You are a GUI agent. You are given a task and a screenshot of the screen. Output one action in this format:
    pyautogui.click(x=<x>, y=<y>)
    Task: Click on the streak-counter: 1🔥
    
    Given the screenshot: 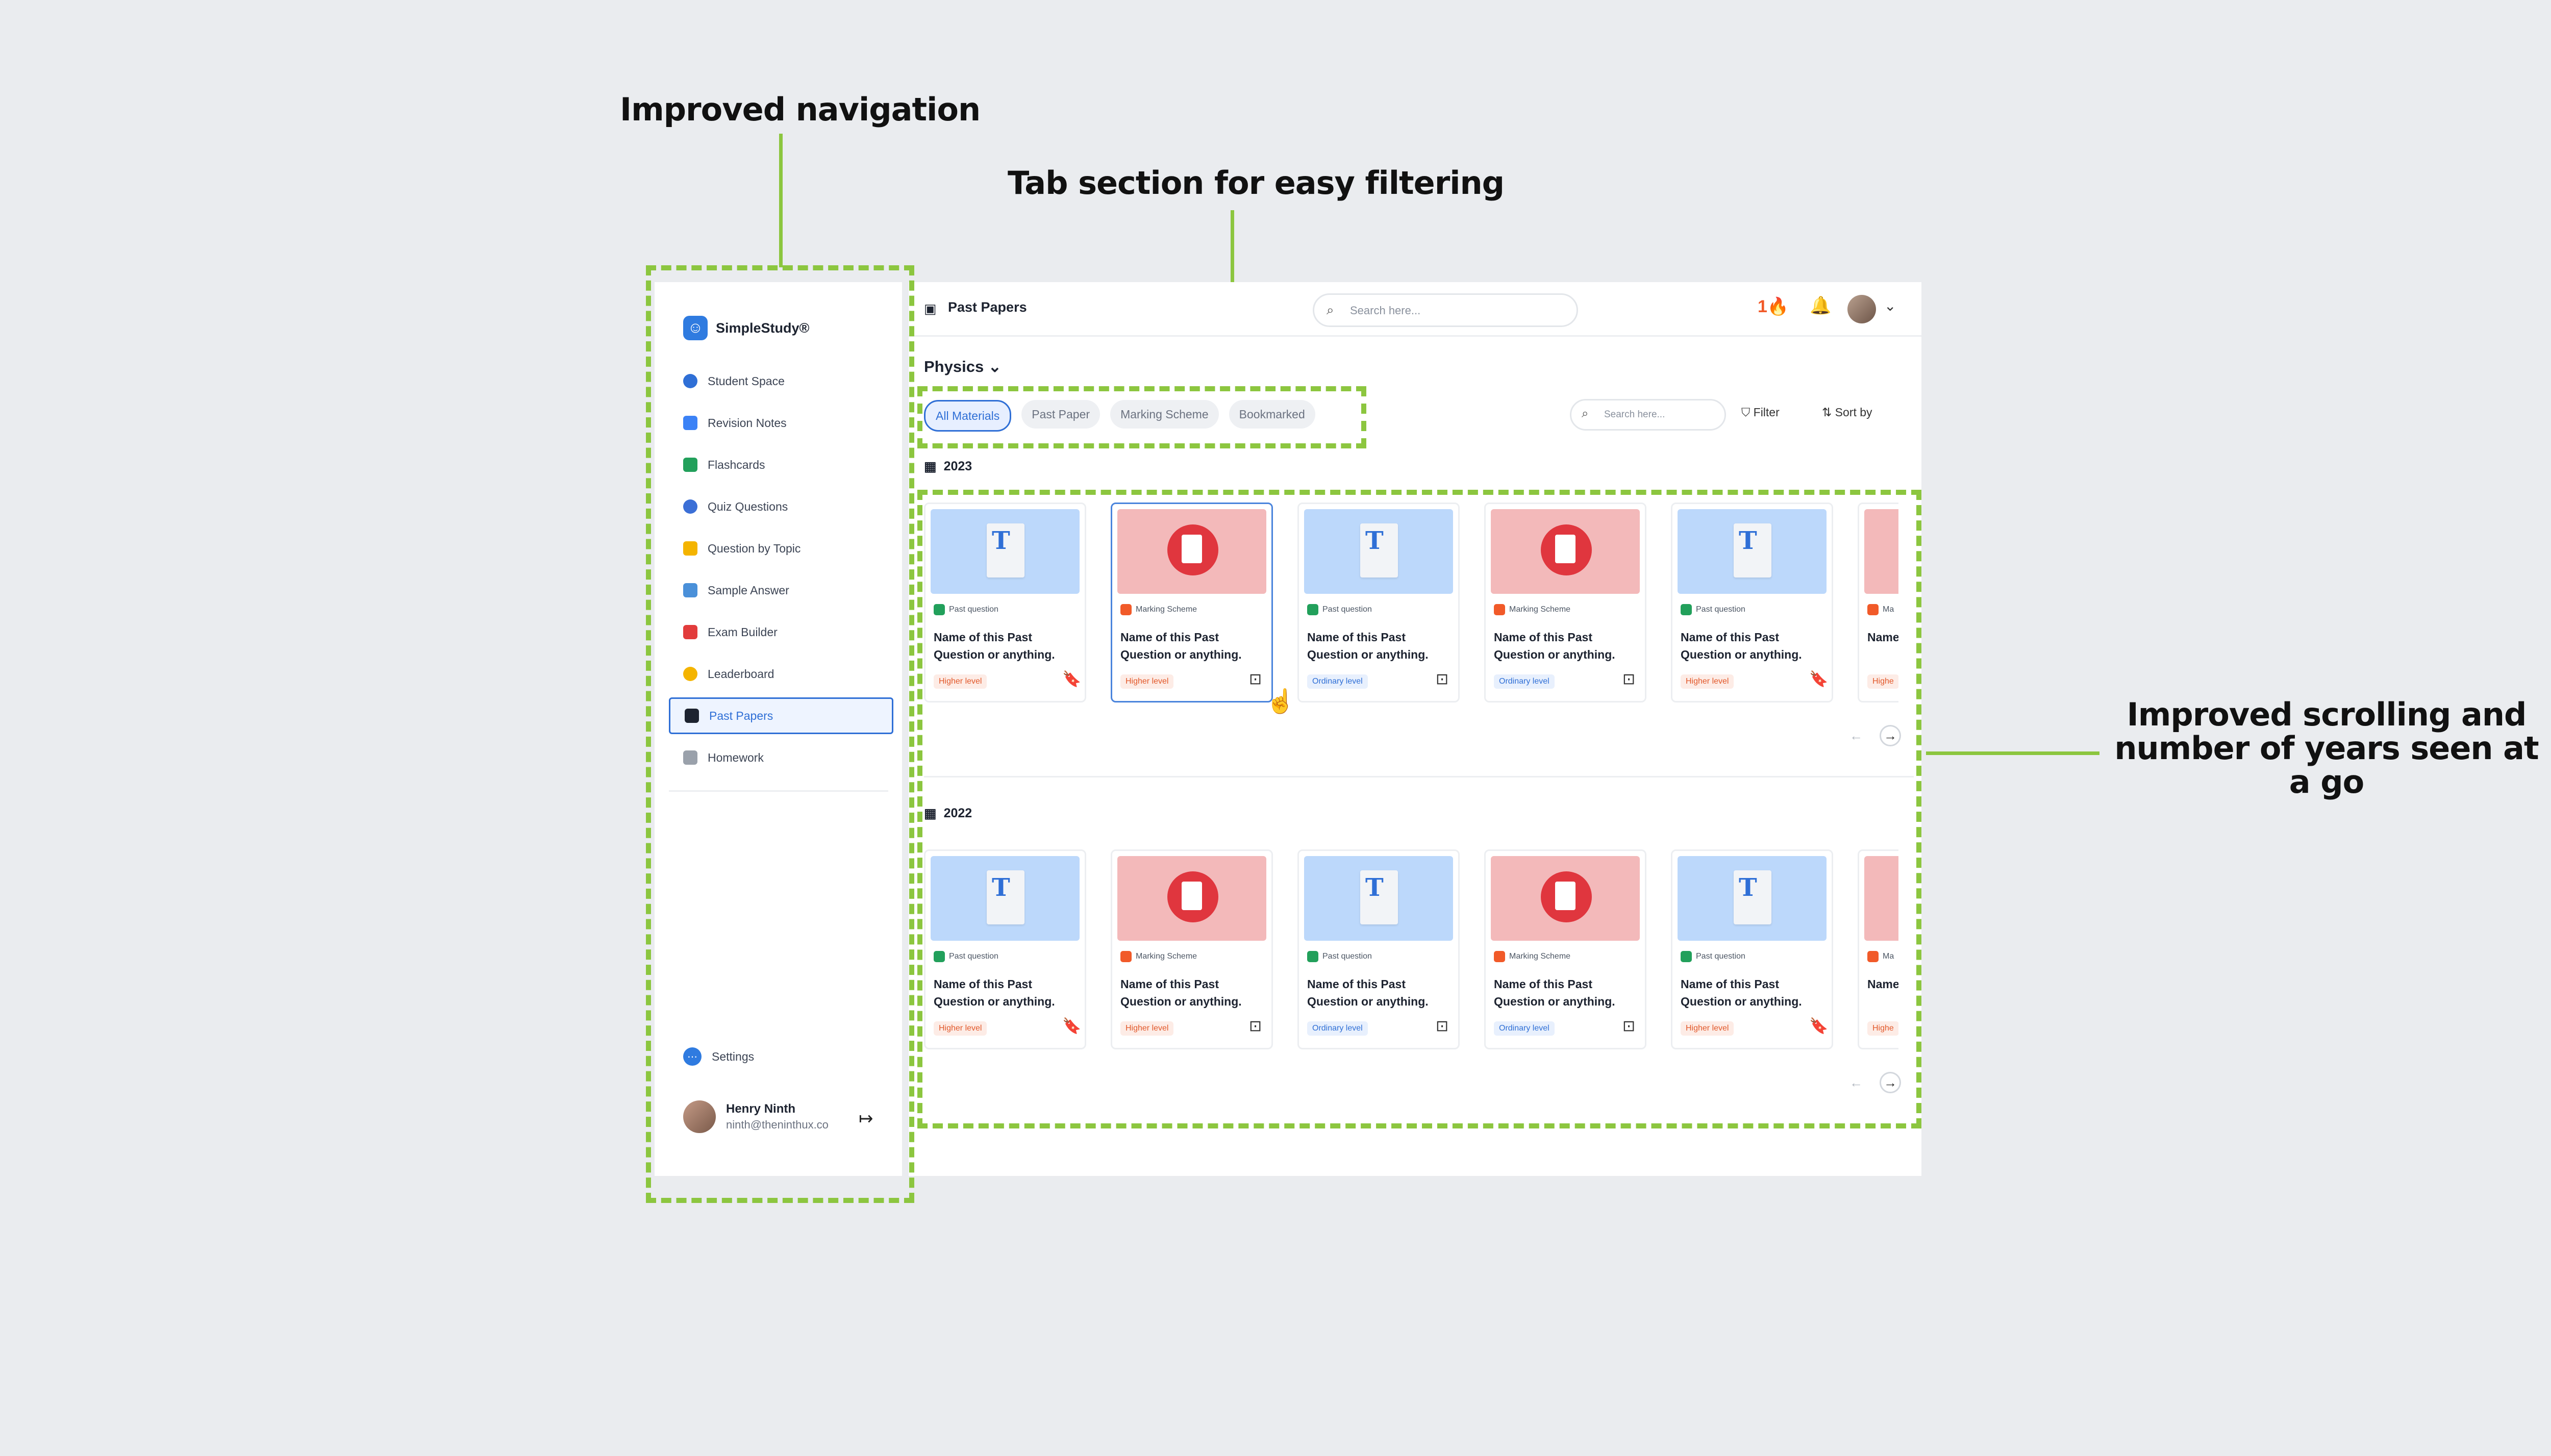 What is the action you would take?
    pyautogui.click(x=1773, y=306)
    